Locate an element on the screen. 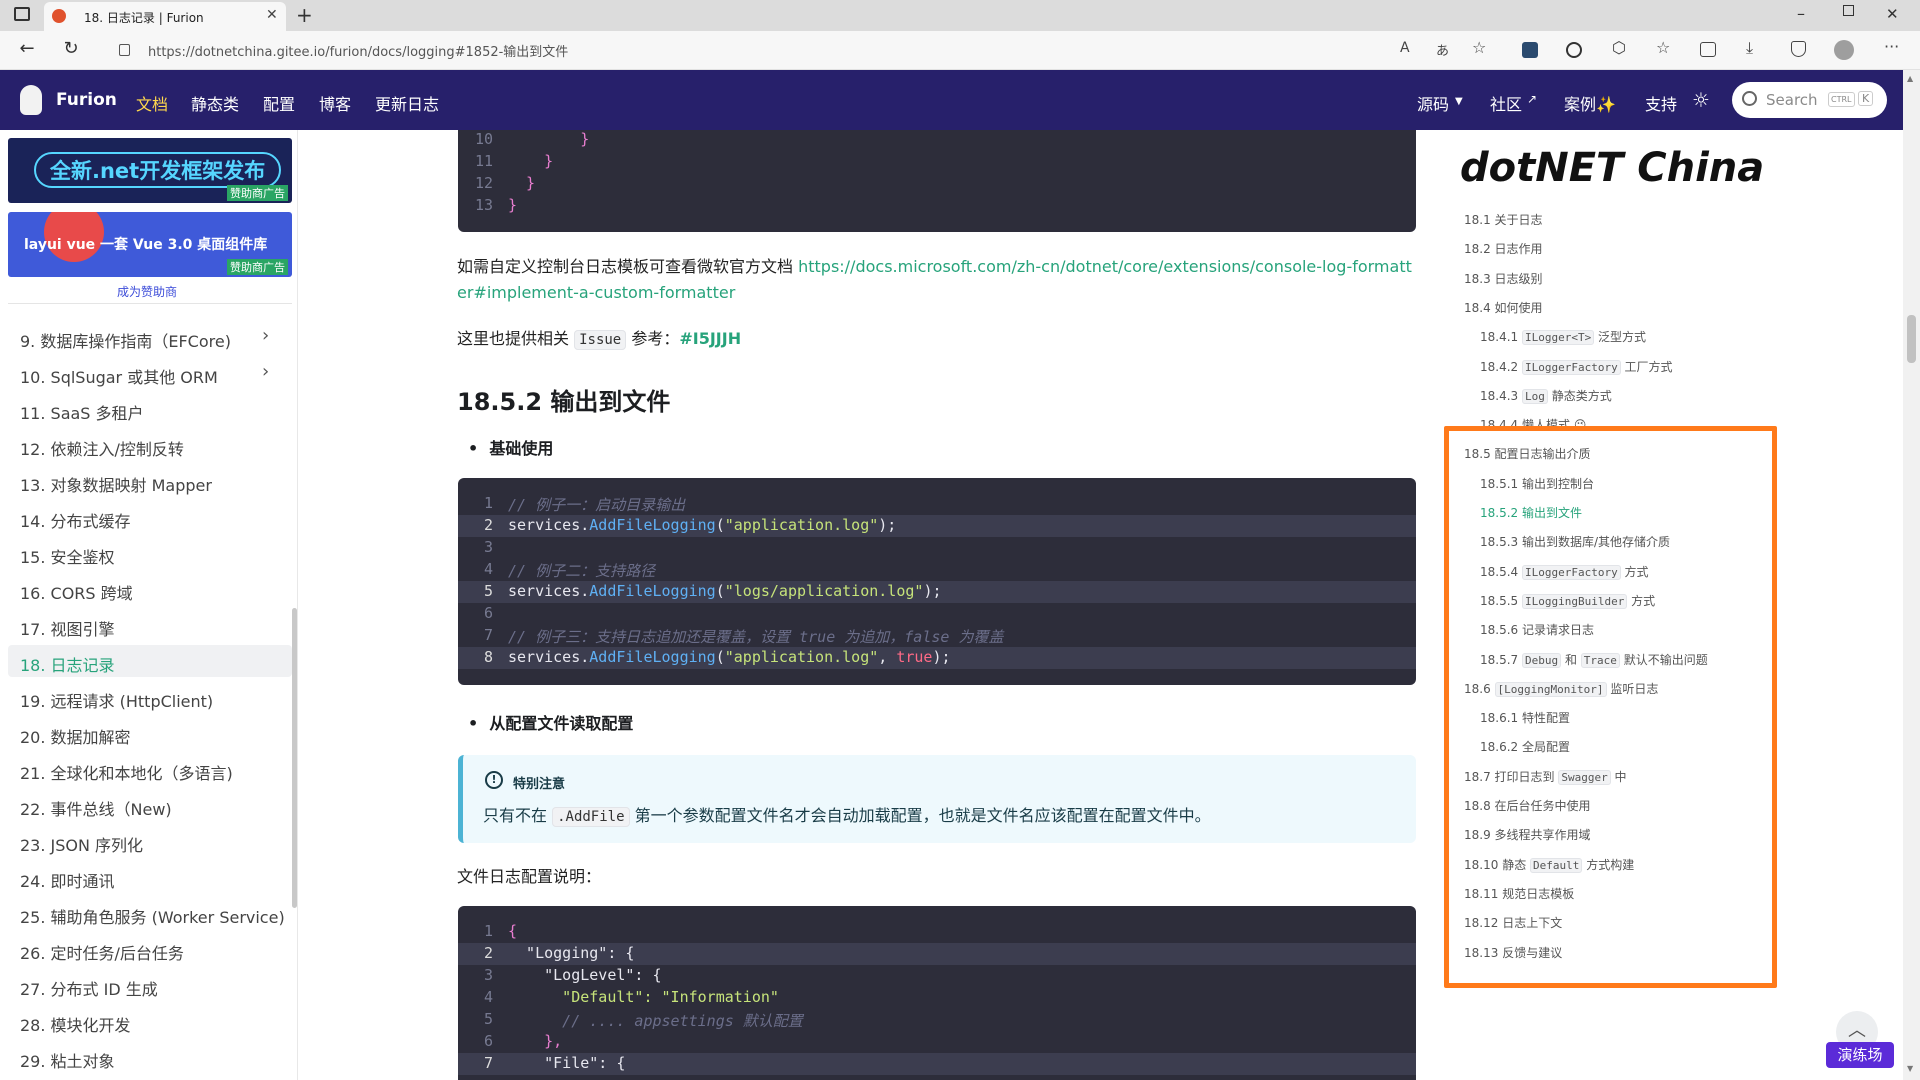 The height and width of the screenshot is (1080, 1920). favicon-icon is located at coordinates (59, 16).